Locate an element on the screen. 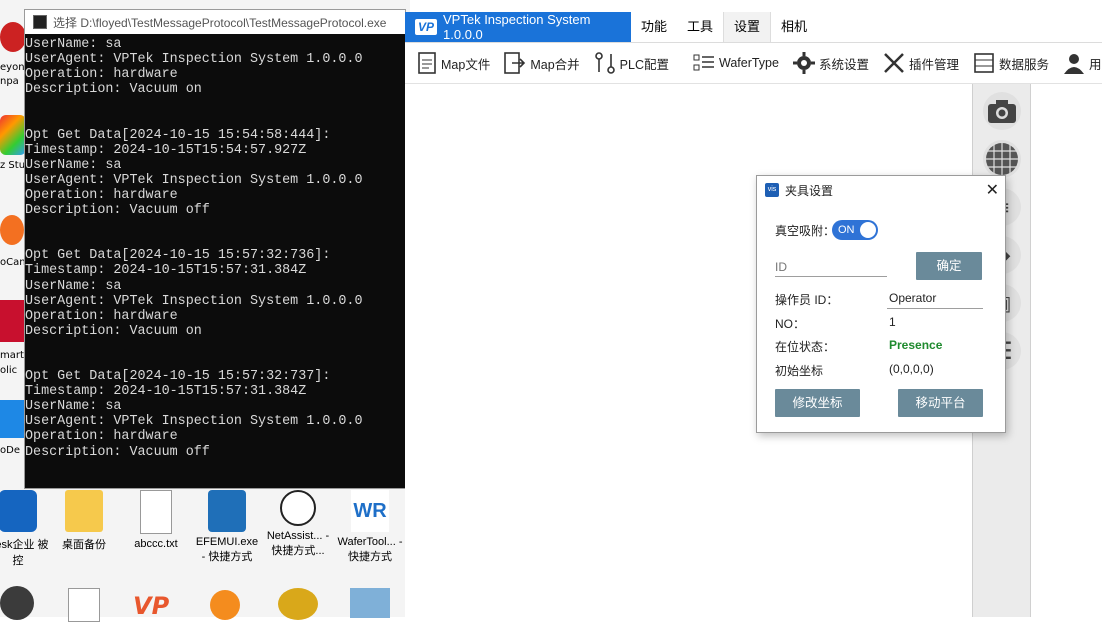 The image size is (1102, 622). desktop-icon-textfile: abccc.txt is located at coordinates (156, 520).